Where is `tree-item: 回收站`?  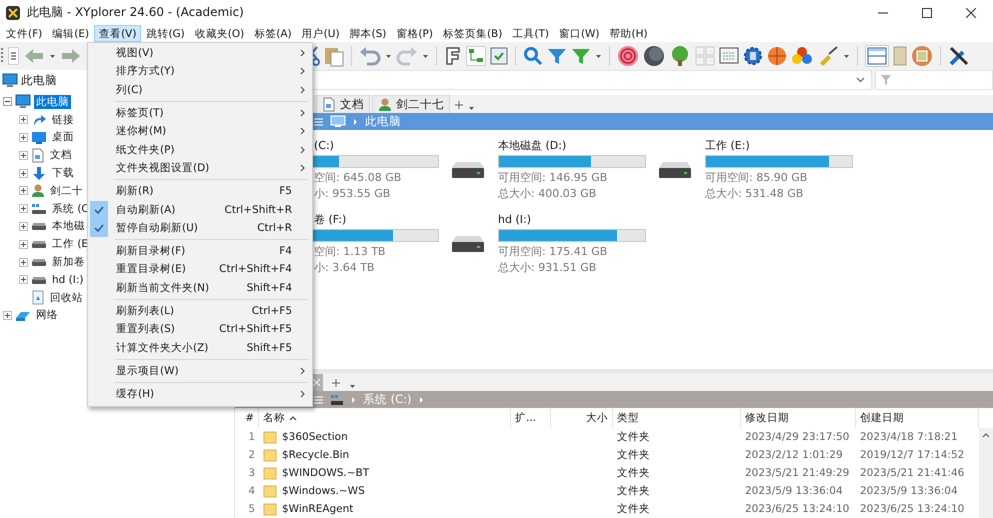
tree-item: 回收站 is located at coordinates (66, 297).